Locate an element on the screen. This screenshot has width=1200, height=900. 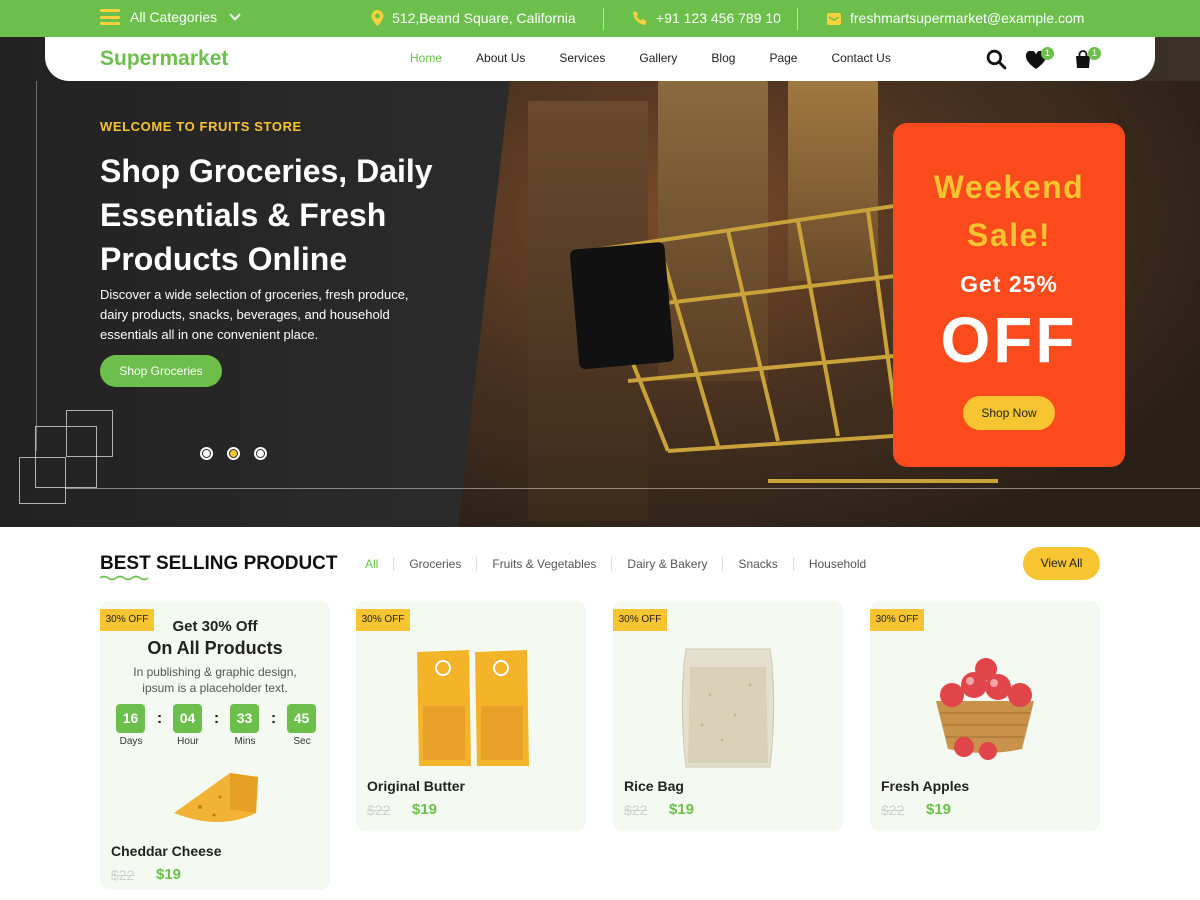
hero-eyebrow: WELCOME TO FRUITS STORE is located at coordinates (201, 126).